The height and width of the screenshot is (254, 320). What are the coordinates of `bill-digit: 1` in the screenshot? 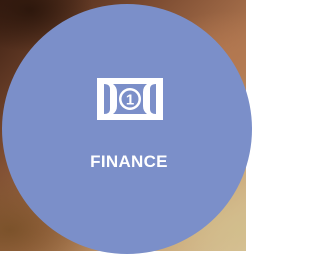 It's located at (130, 100).